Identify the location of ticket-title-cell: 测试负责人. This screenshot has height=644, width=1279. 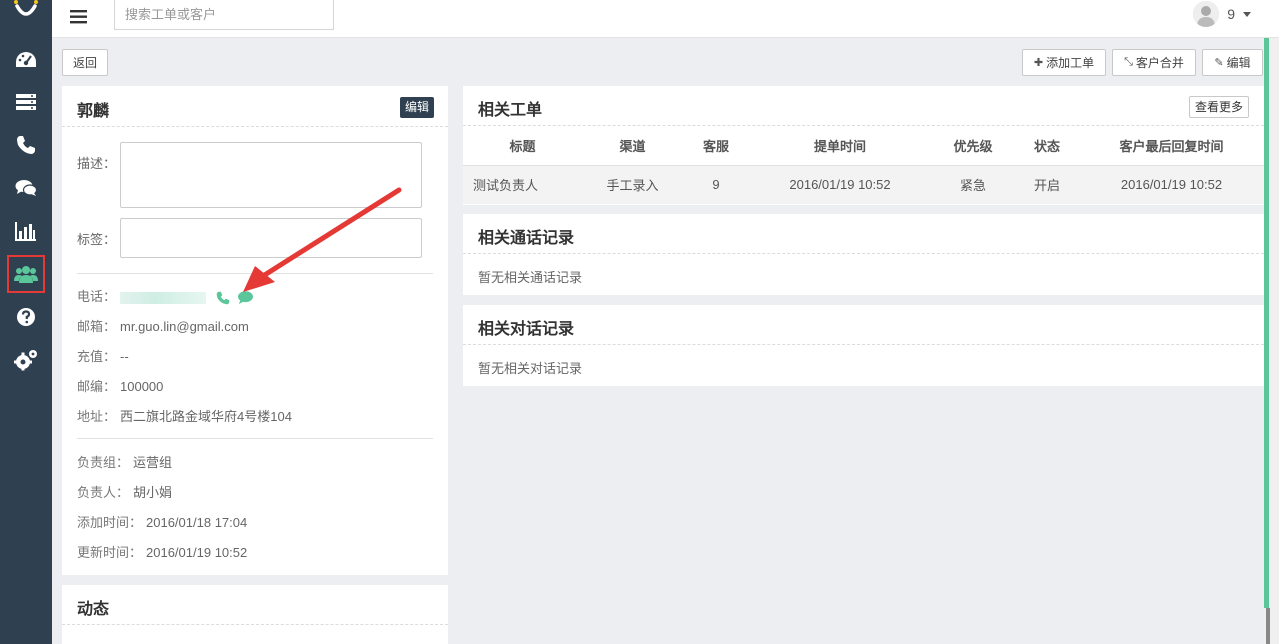
(522, 184).